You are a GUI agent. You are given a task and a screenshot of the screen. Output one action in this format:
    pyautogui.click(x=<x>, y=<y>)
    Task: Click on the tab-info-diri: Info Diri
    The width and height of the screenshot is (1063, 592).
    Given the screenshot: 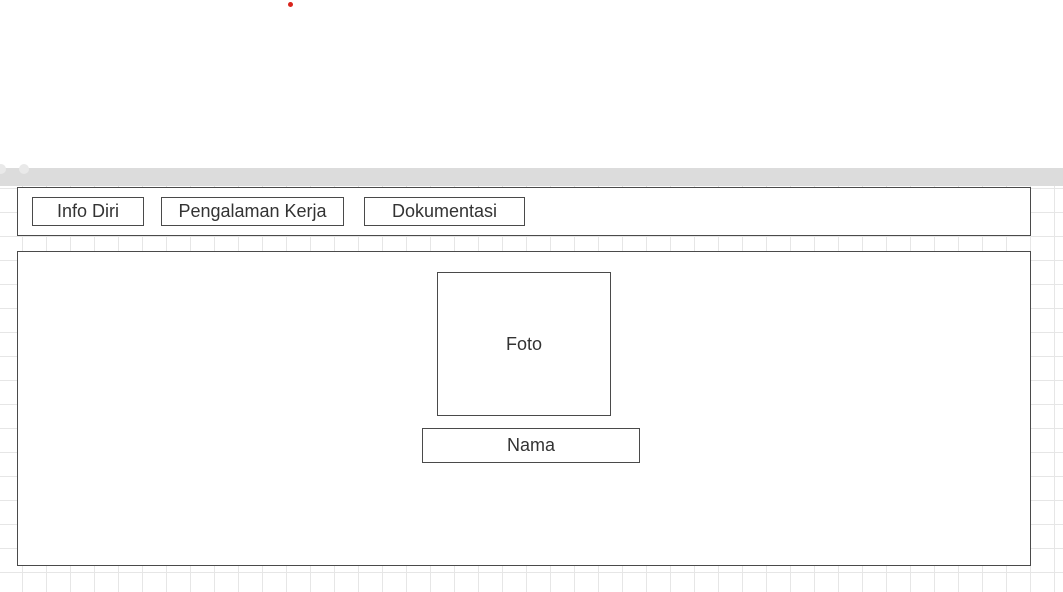 What is the action you would take?
    pyautogui.click(x=88, y=211)
    